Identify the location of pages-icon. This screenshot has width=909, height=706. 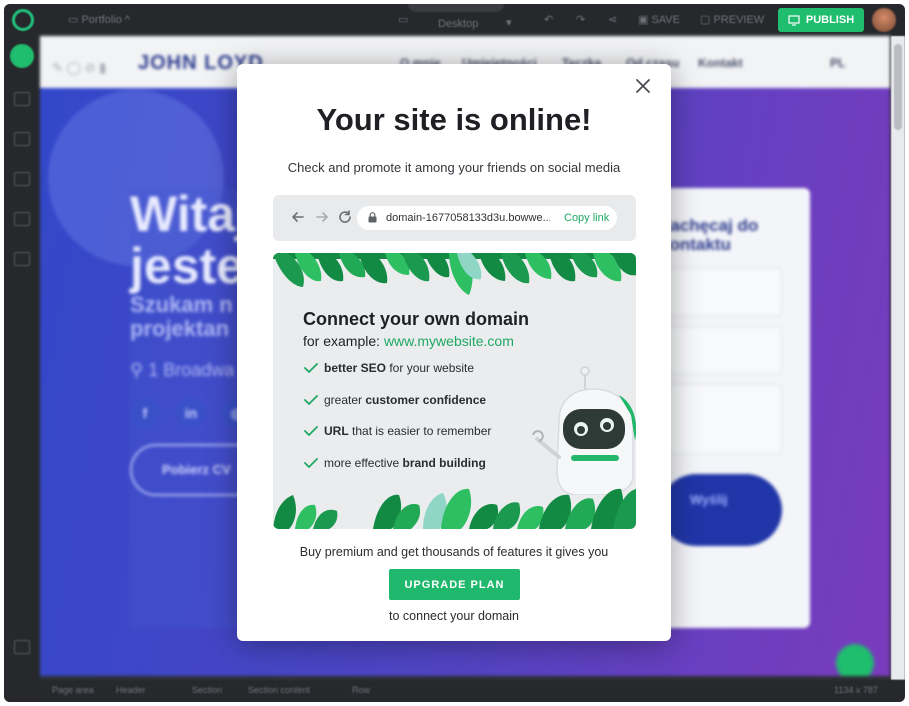
(22, 139).